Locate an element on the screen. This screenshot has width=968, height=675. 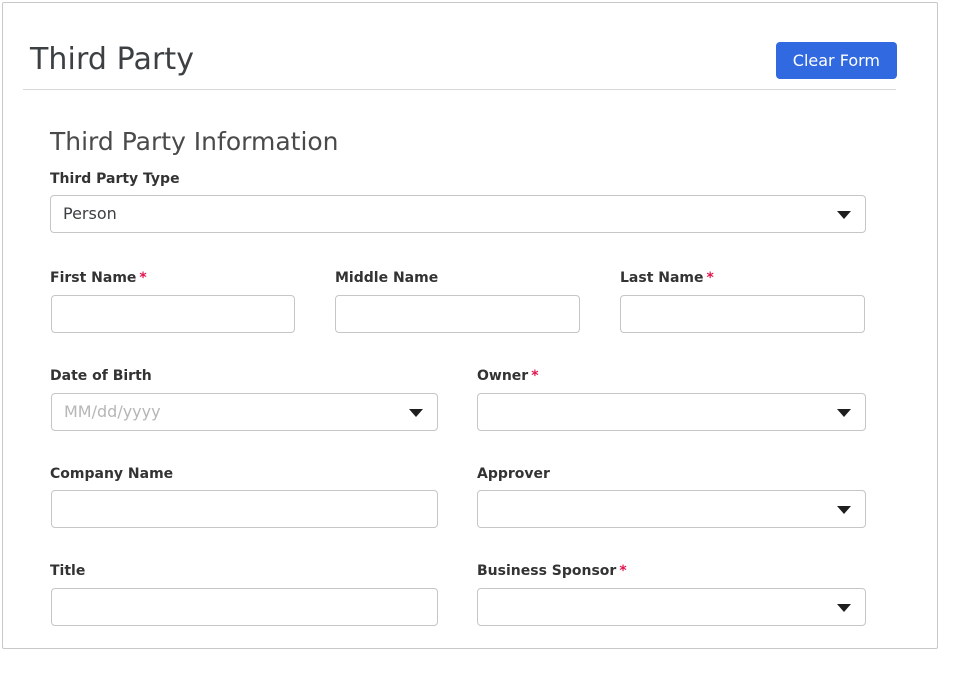
label-text: Business Sponsor is located at coordinates (547, 571).